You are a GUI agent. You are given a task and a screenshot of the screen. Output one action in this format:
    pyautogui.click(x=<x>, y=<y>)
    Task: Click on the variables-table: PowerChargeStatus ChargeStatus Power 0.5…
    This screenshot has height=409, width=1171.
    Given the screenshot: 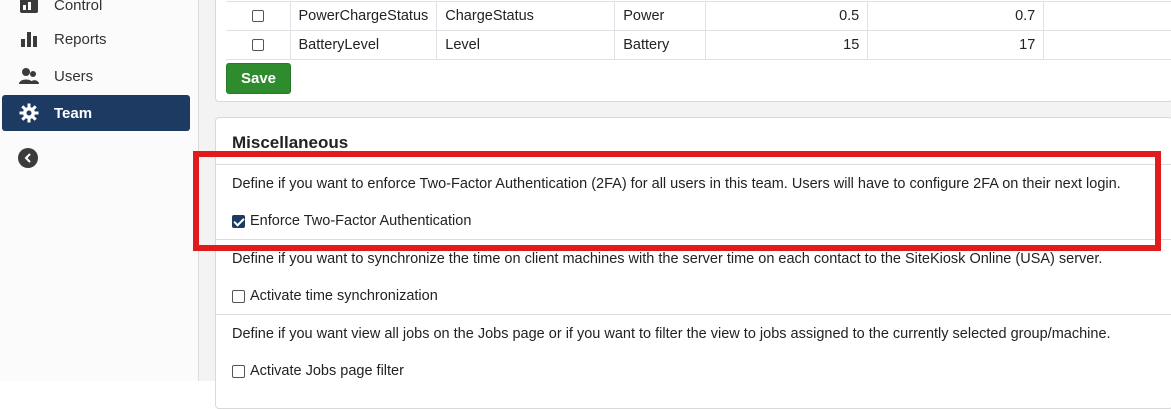 What is the action you would take?
    pyautogui.click(x=698, y=30)
    